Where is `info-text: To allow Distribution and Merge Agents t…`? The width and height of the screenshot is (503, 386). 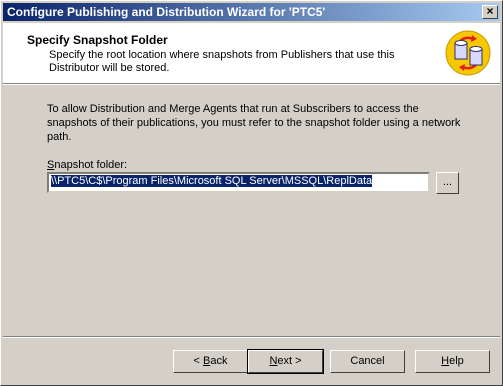
info-text: To allow Distribution and Merge Agents t… is located at coordinates (254, 123).